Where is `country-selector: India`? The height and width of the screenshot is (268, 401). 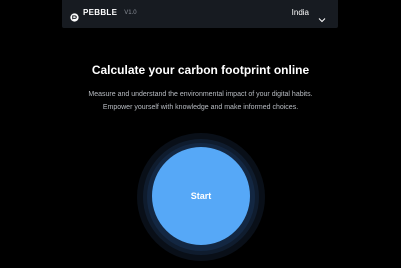
country-selector: India is located at coordinates (308, 15).